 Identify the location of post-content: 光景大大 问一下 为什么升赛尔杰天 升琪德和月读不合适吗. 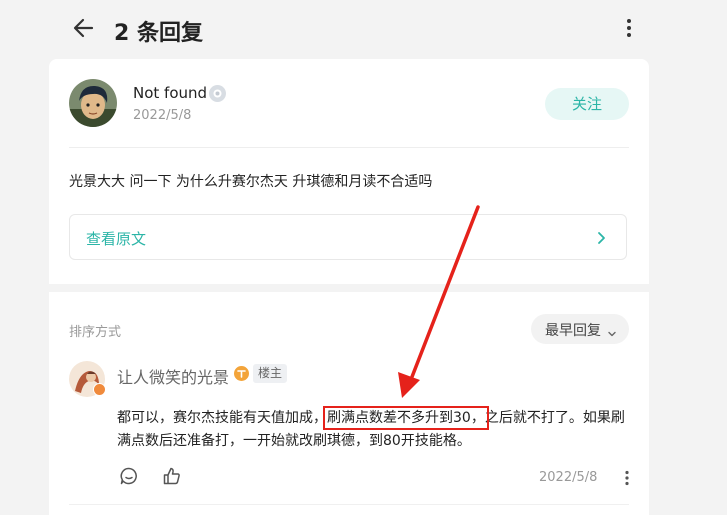
(251, 182).